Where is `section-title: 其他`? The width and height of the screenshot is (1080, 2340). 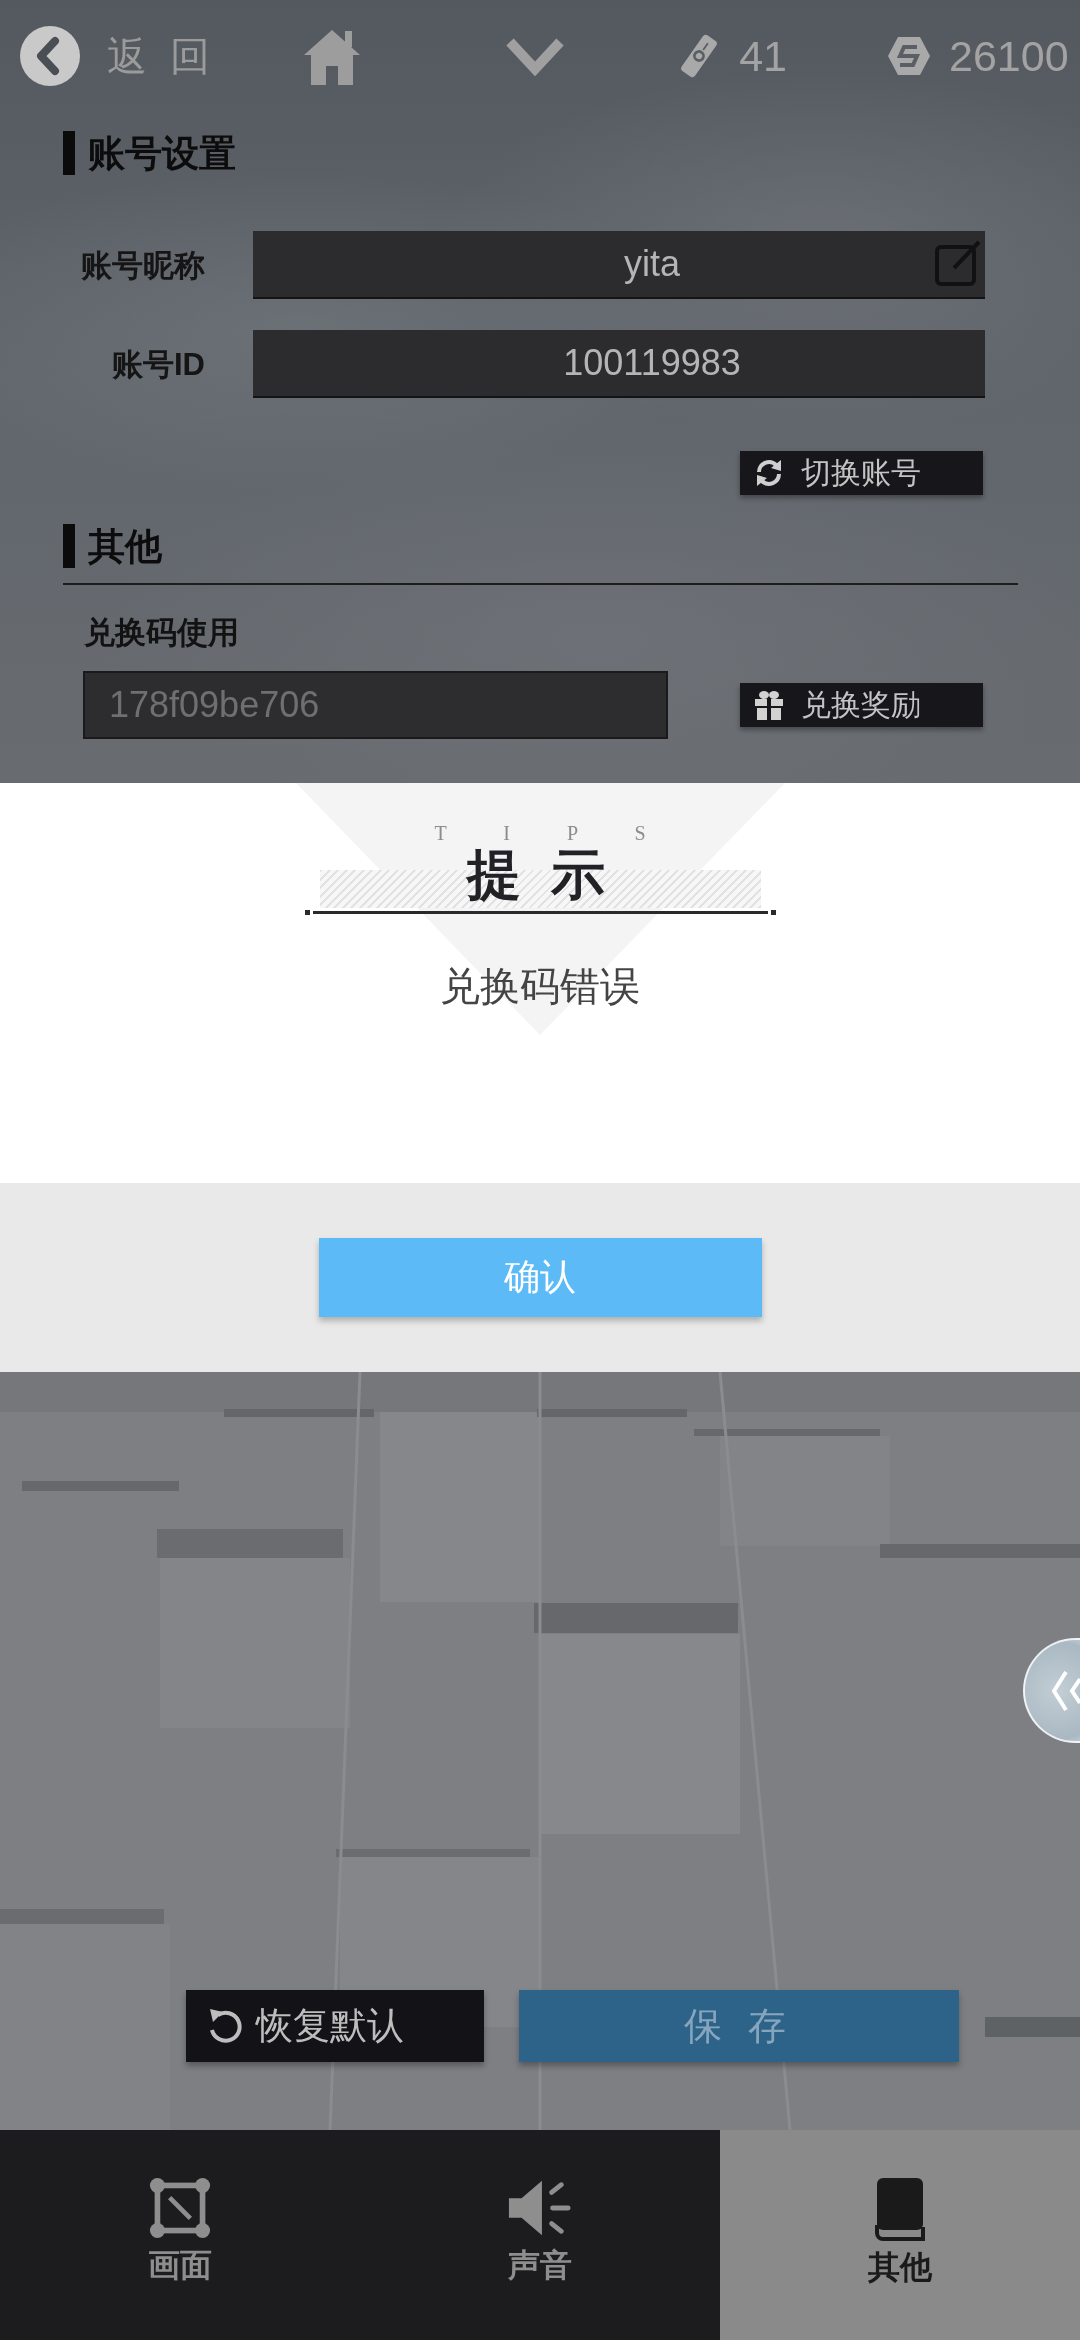
section-title: 其他 is located at coordinates (125, 546).